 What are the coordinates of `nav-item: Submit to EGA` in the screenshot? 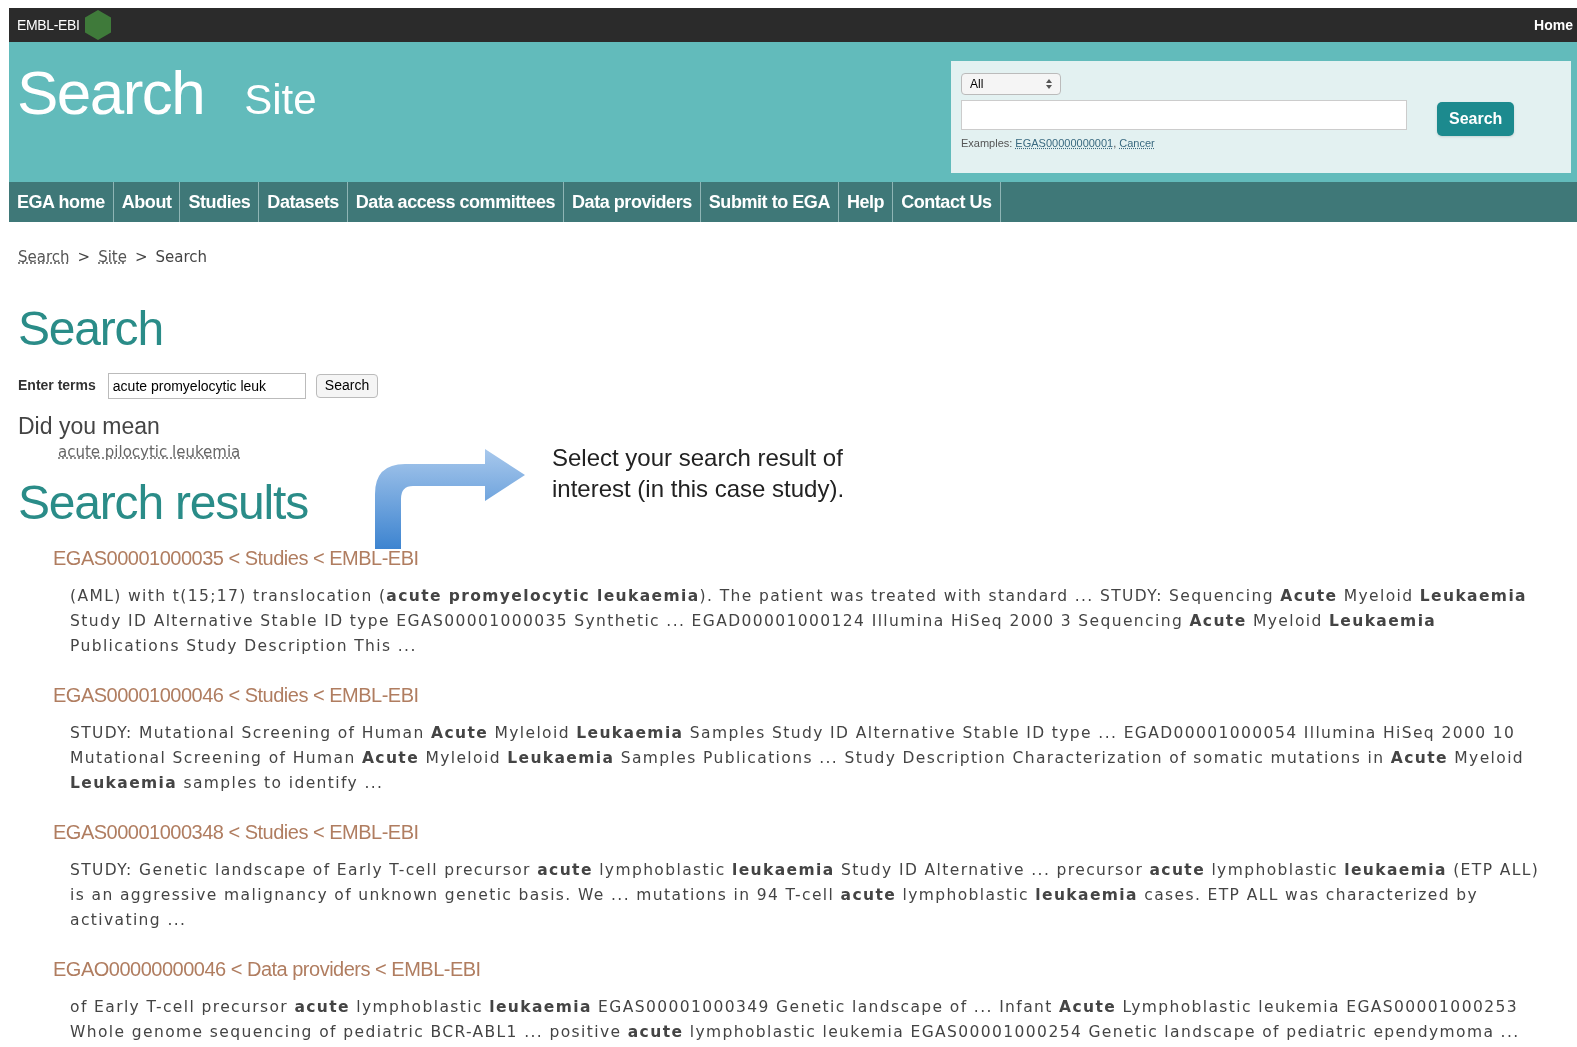 It's located at (769, 202).